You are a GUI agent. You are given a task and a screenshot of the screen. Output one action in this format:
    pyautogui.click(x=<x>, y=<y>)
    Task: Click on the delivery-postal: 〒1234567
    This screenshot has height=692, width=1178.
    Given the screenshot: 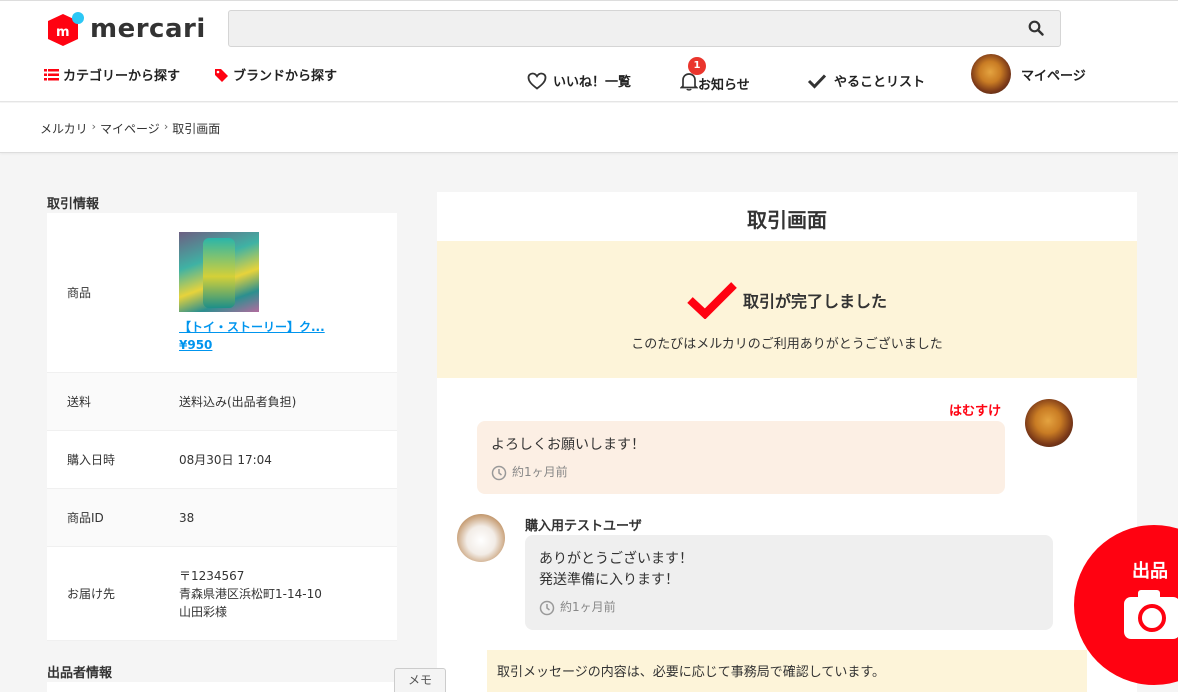 What is the action you would take?
    pyautogui.click(x=212, y=575)
    